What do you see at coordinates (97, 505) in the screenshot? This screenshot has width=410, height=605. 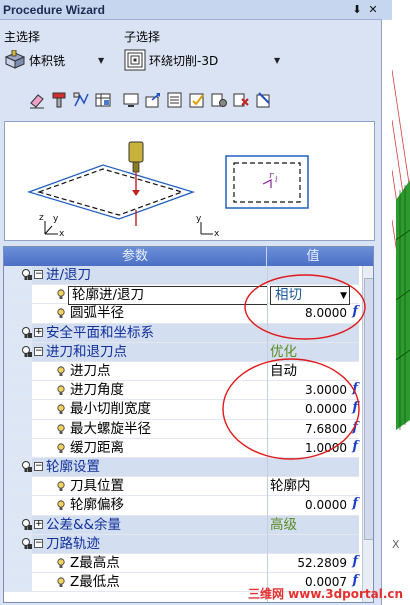 I see `param-name: 轮廓偏移` at bounding box center [97, 505].